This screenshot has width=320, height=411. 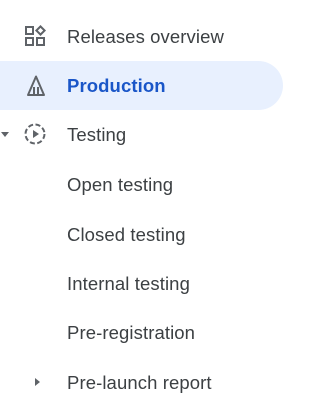 I want to click on nav-item-pre-launch-report: Pre-launch report, so click(x=141, y=382).